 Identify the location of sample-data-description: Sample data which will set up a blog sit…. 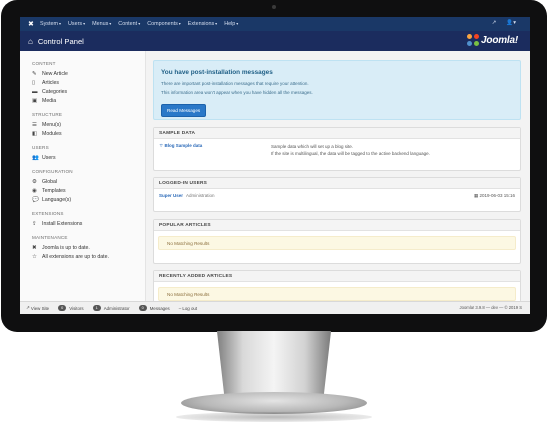
(350, 150).